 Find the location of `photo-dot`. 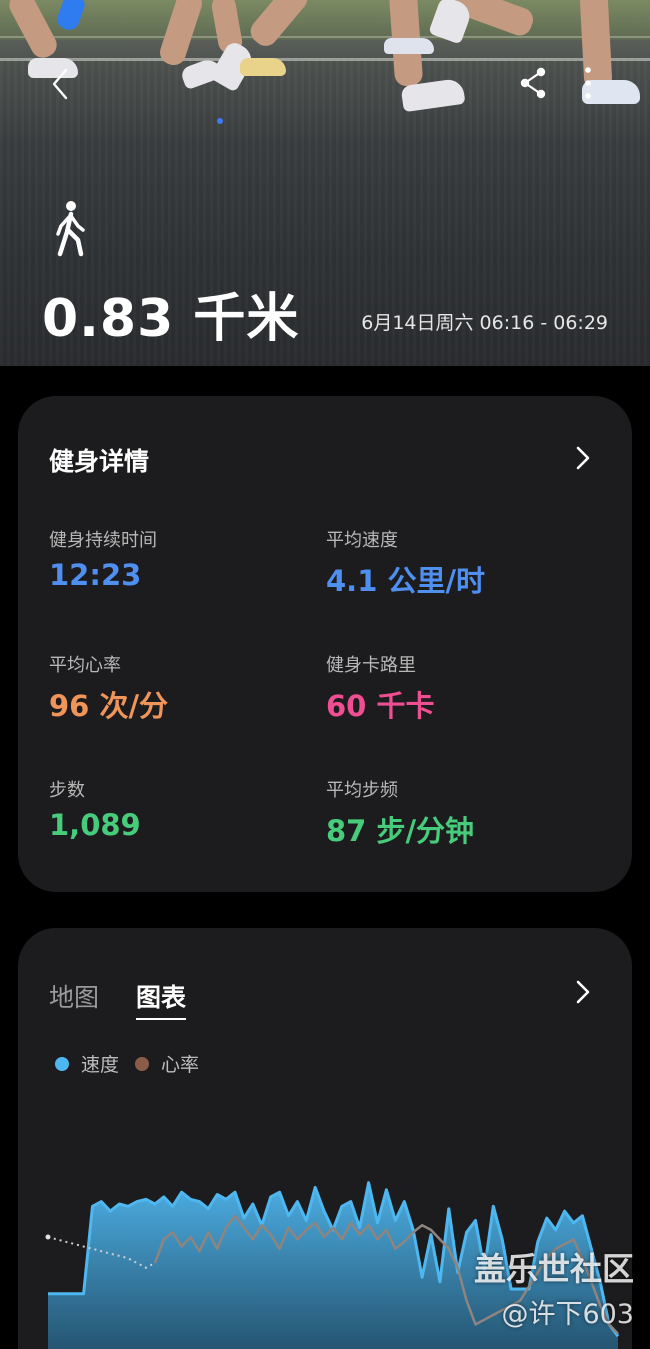

photo-dot is located at coordinates (220, 121).